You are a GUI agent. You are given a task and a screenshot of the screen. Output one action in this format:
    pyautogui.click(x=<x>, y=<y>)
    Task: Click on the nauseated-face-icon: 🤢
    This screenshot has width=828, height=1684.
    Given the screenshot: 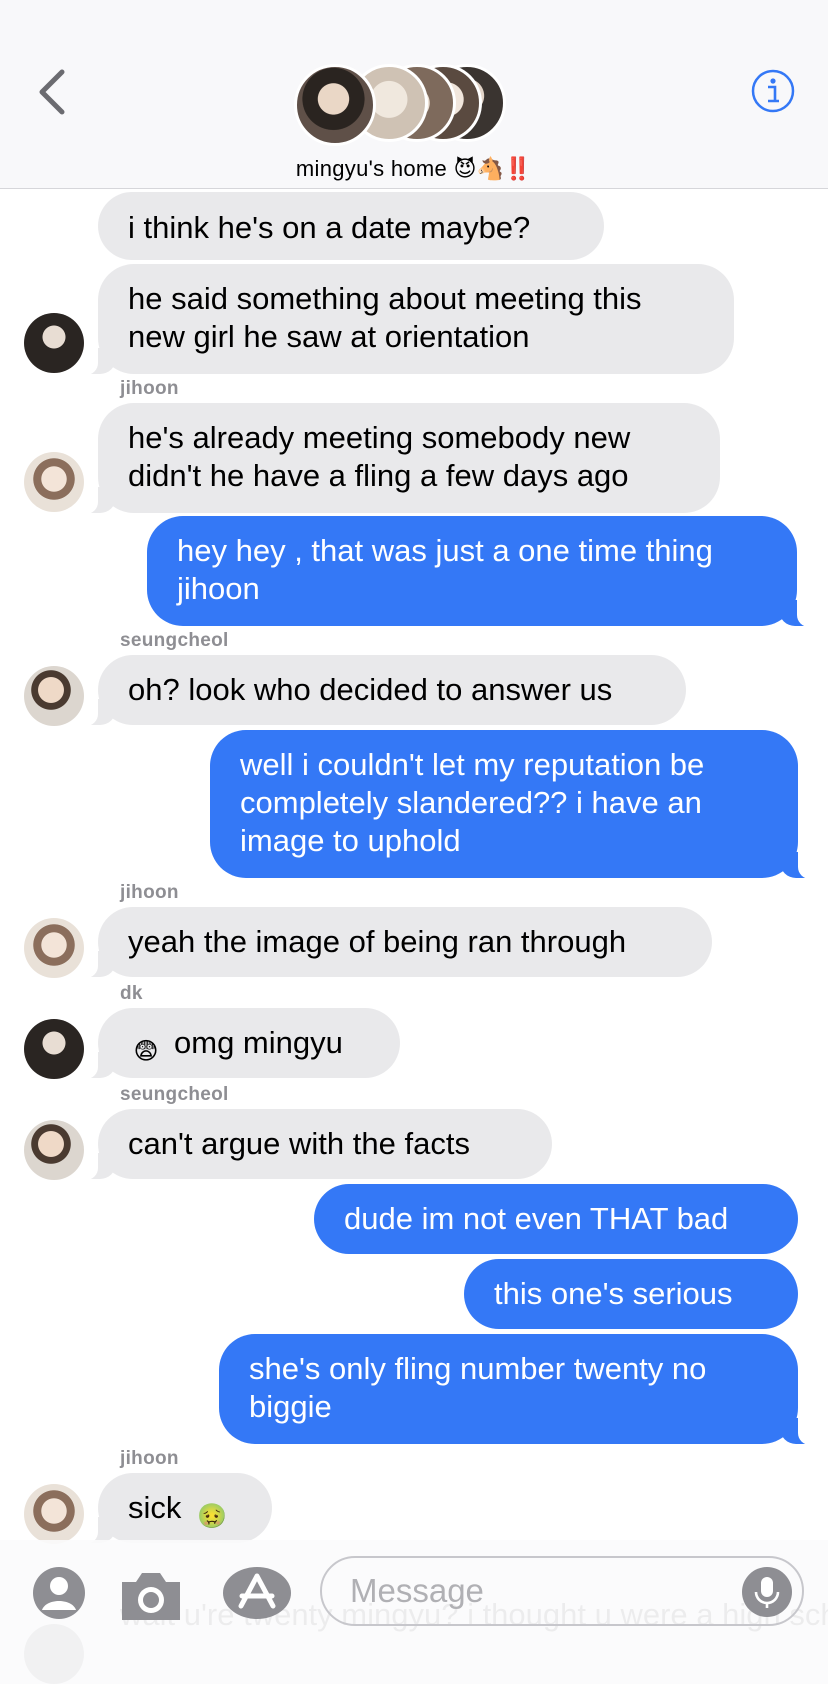 What is the action you would take?
    pyautogui.click(x=212, y=1516)
    